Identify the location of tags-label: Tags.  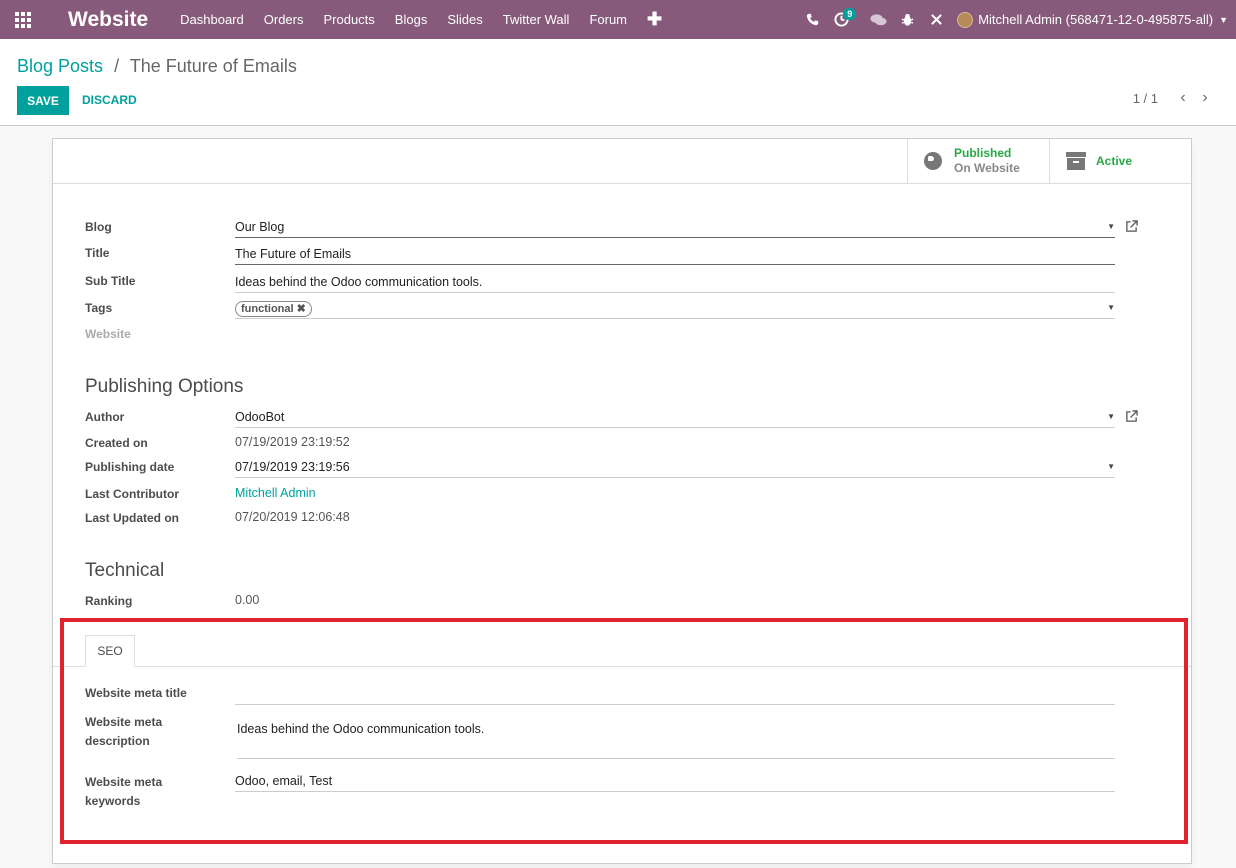
(99, 308).